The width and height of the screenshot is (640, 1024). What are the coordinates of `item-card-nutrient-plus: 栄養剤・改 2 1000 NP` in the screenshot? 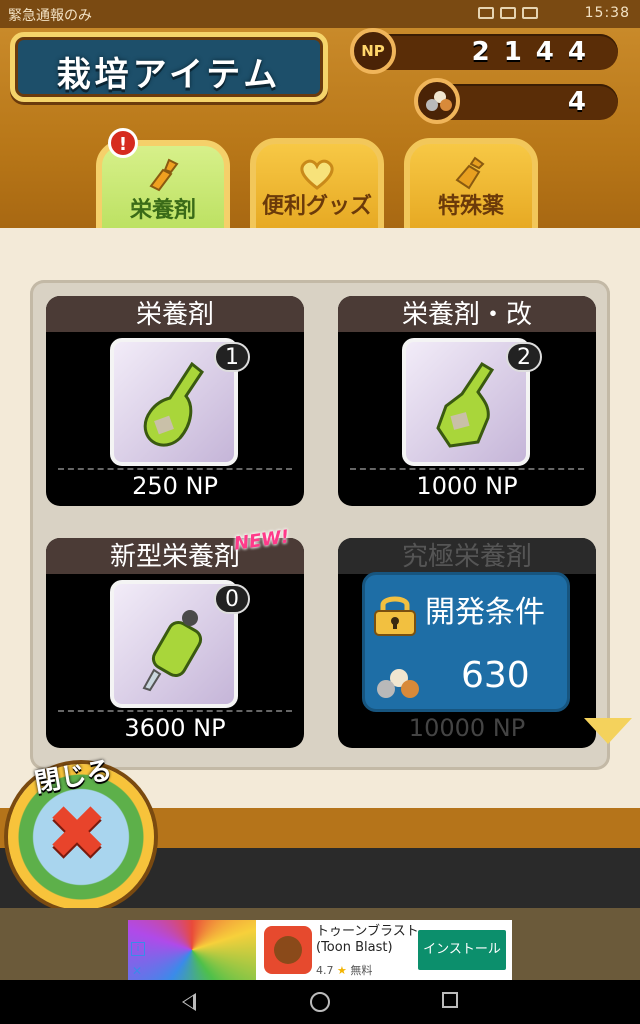 It's located at (467, 401).